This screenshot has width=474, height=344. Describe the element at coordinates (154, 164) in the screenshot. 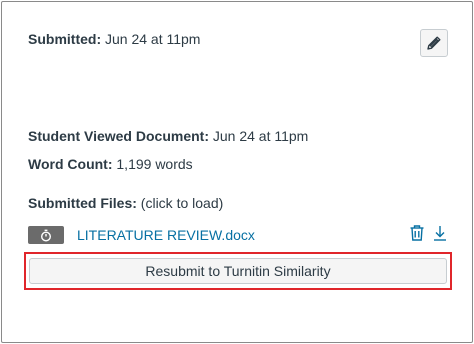

I see `word-count-value: 1,199 words` at that location.